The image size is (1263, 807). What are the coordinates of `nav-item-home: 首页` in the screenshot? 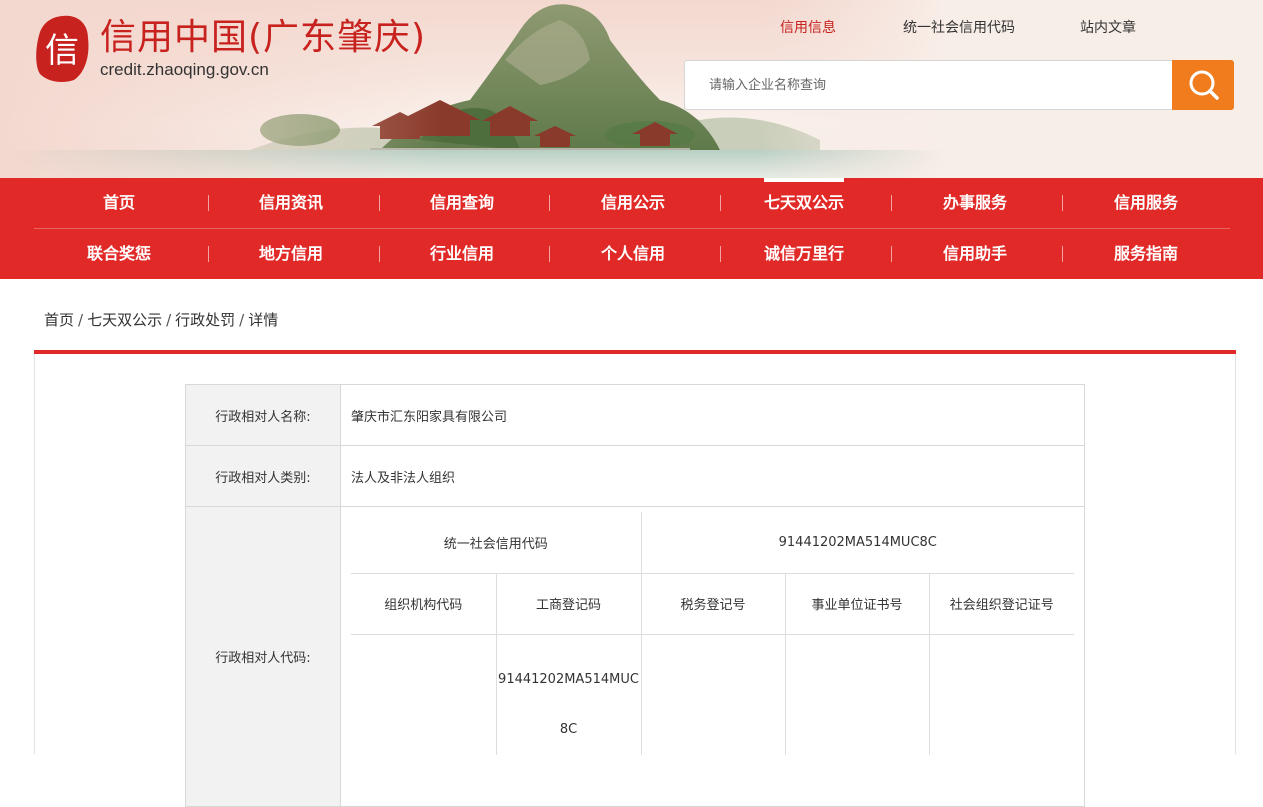 It's located at (119, 203).